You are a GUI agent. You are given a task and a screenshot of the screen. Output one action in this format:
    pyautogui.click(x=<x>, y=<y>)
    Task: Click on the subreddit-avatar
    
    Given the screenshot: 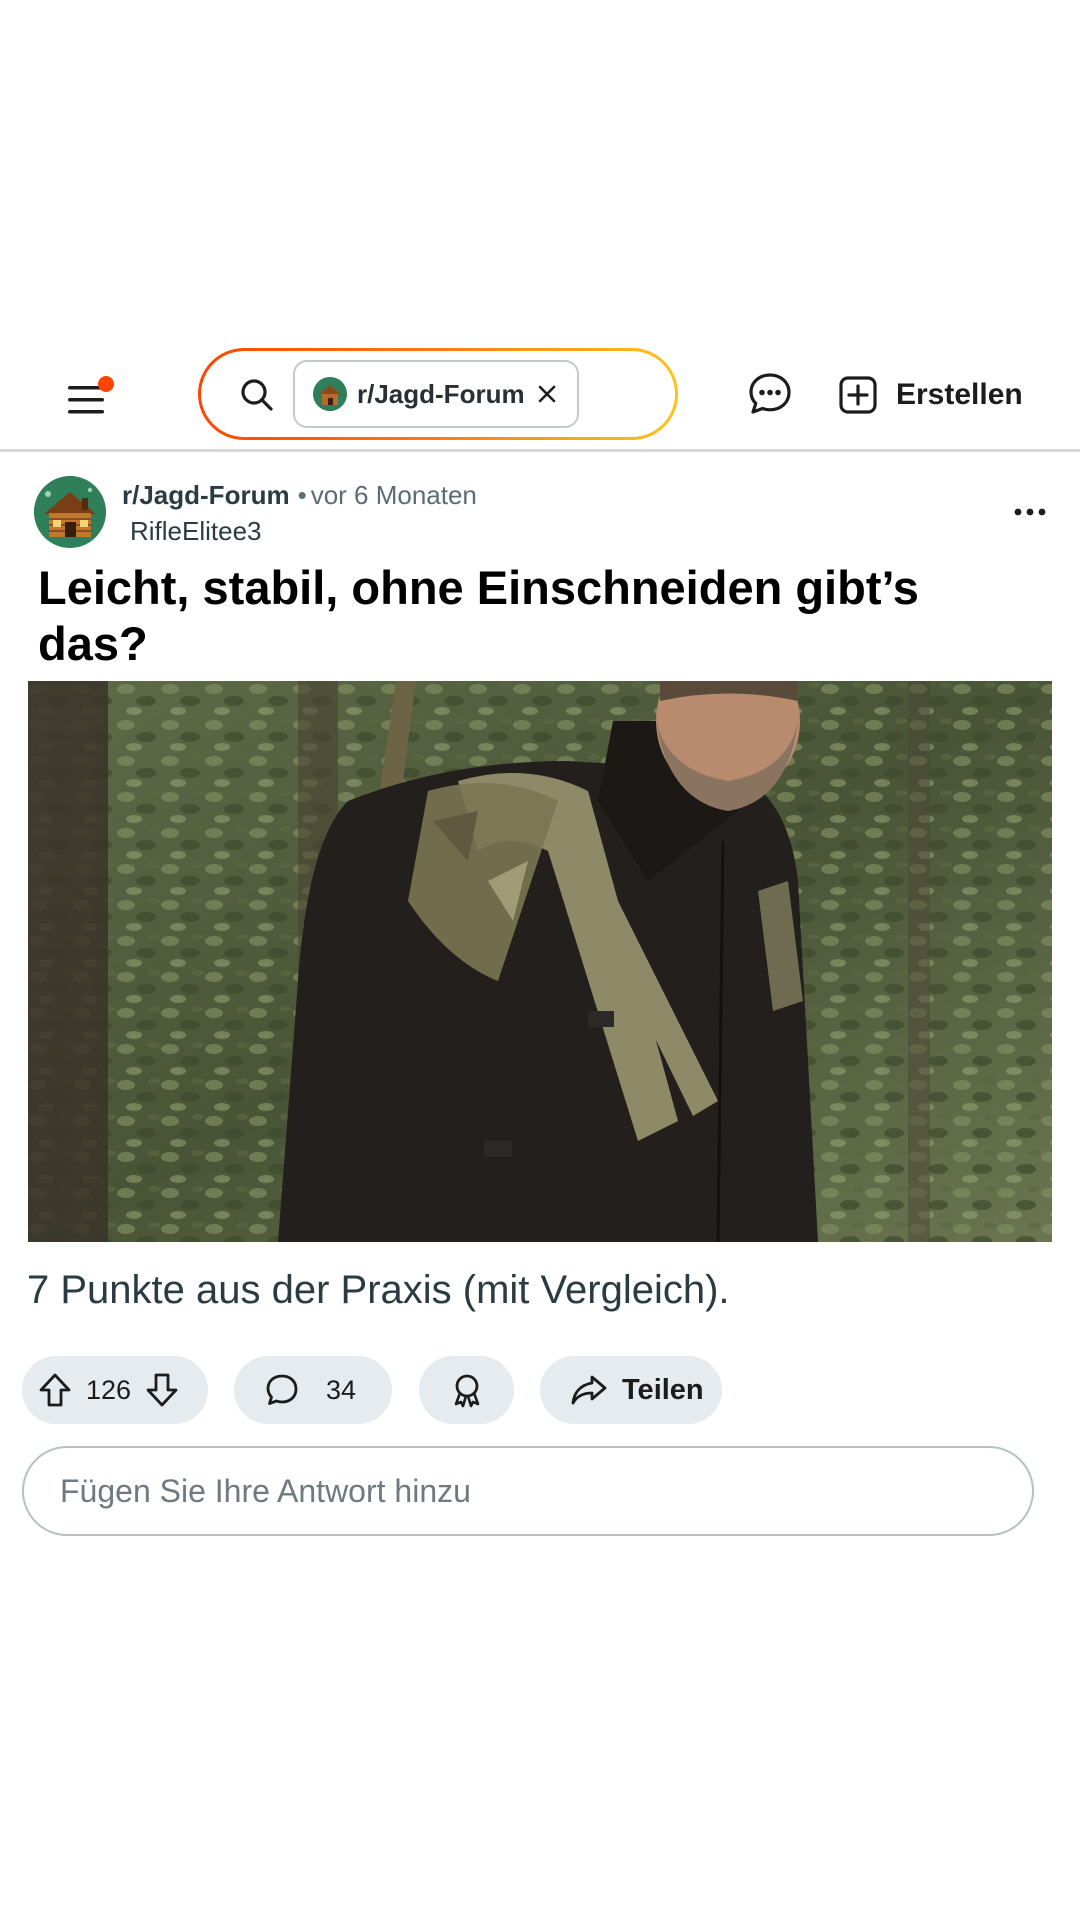 What is the action you would take?
    pyautogui.click(x=70, y=512)
    